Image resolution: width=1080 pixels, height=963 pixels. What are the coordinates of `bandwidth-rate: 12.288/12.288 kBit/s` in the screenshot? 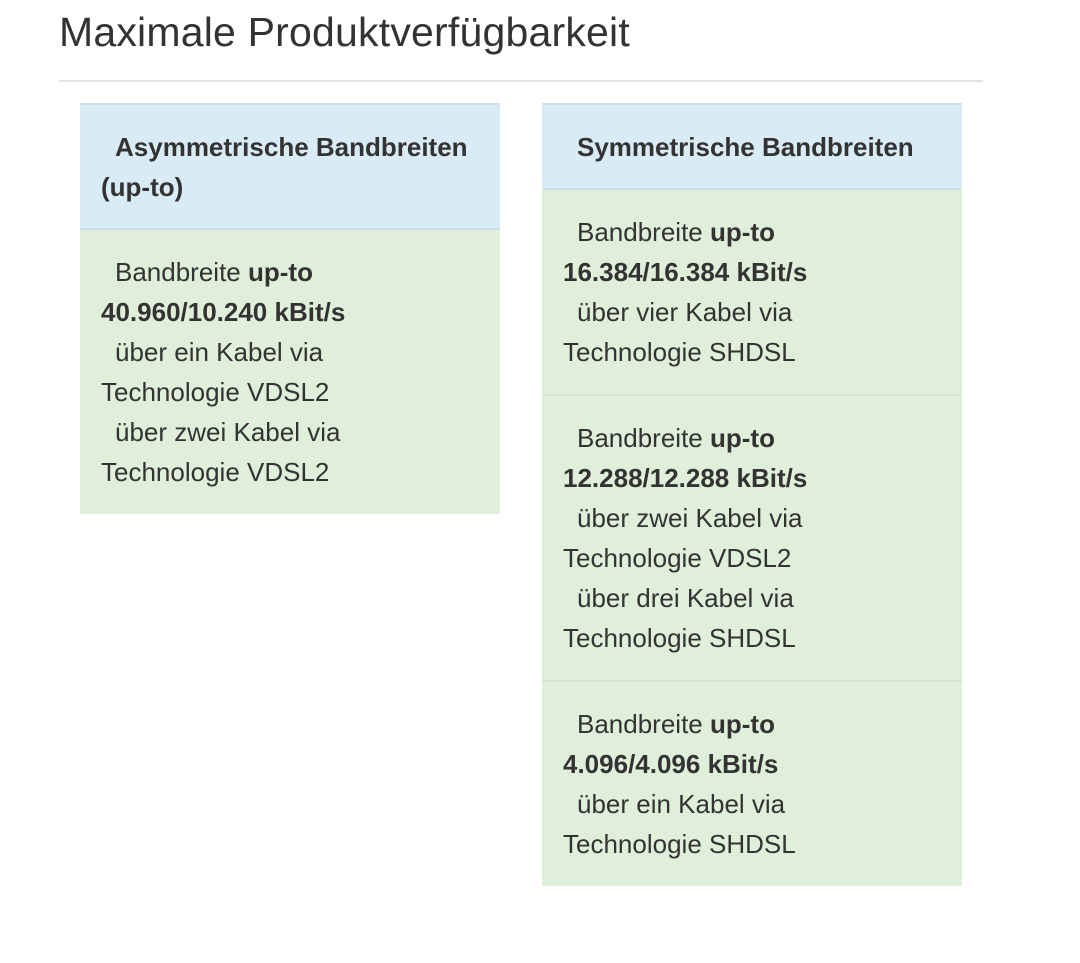 It's located at (685, 478).